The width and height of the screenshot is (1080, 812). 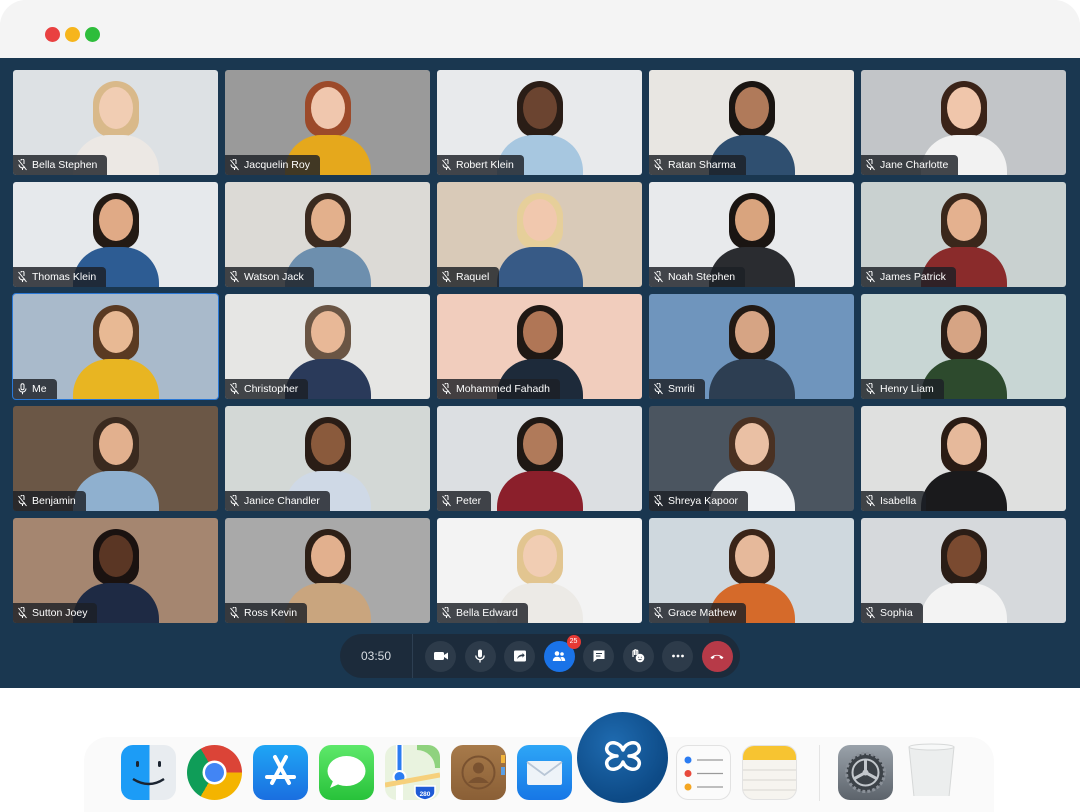 I want to click on participant-name-tag: Grace Mathew, so click(x=698, y=613).